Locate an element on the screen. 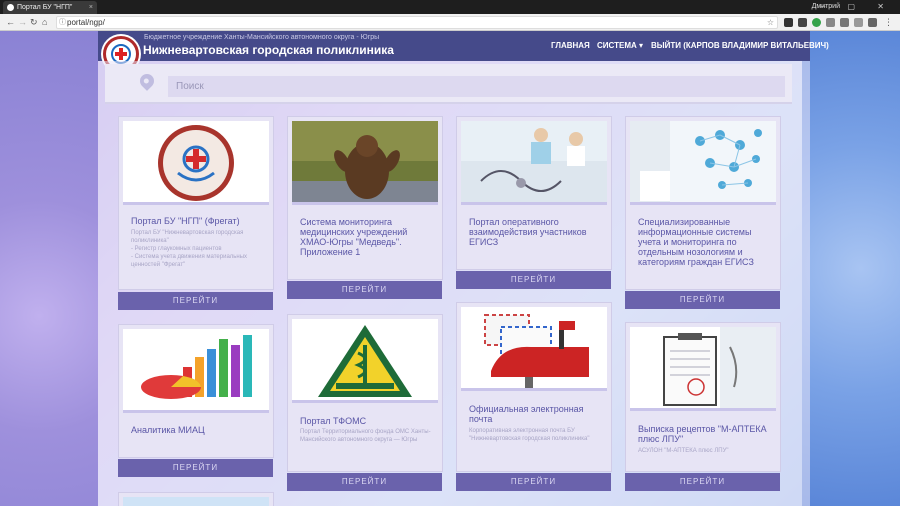 The width and height of the screenshot is (900, 506). tab-title: Портал БУ "НГП" is located at coordinates (45, 7).